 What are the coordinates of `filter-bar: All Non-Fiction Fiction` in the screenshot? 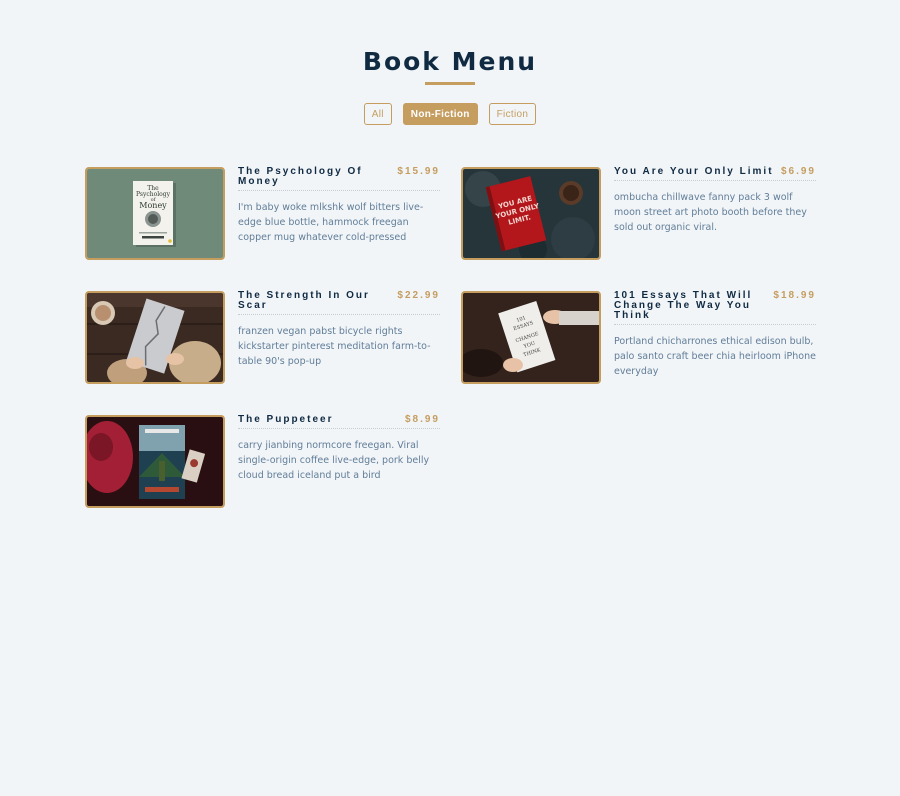 It's located at (450, 114).